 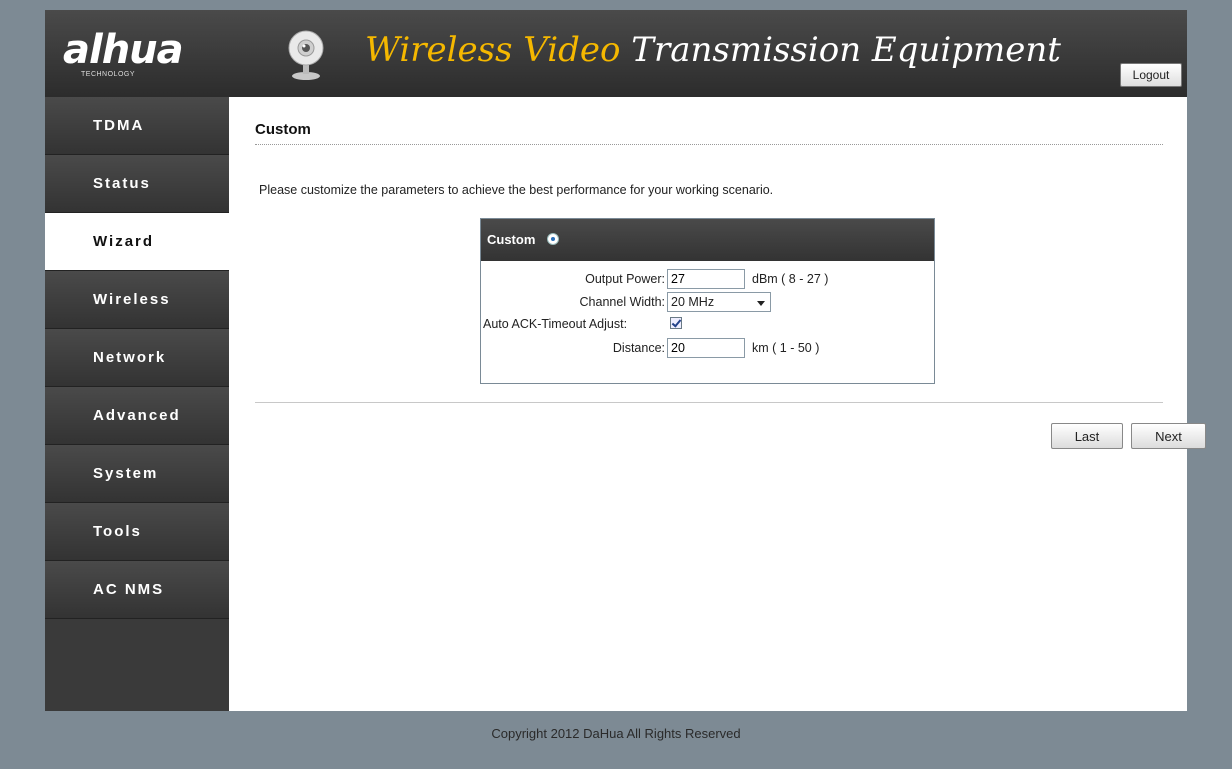 What do you see at coordinates (108, 74) in the screenshot?
I see `brand-logo-subtitle: TECHNOLOGY` at bounding box center [108, 74].